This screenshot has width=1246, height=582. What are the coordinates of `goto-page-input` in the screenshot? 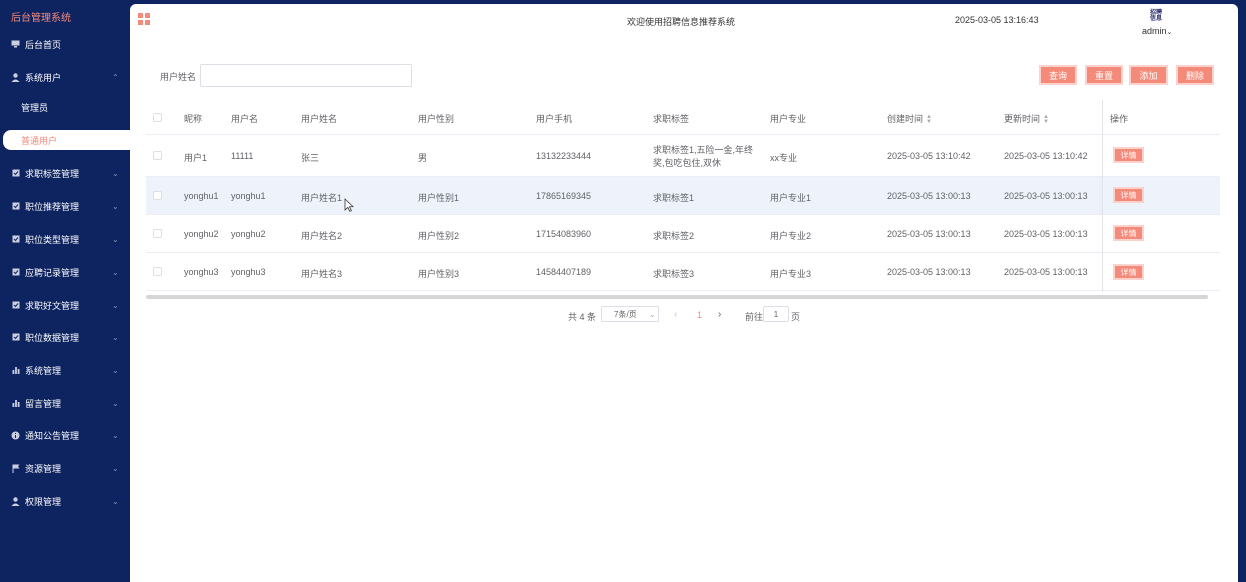 It's located at (776, 314).